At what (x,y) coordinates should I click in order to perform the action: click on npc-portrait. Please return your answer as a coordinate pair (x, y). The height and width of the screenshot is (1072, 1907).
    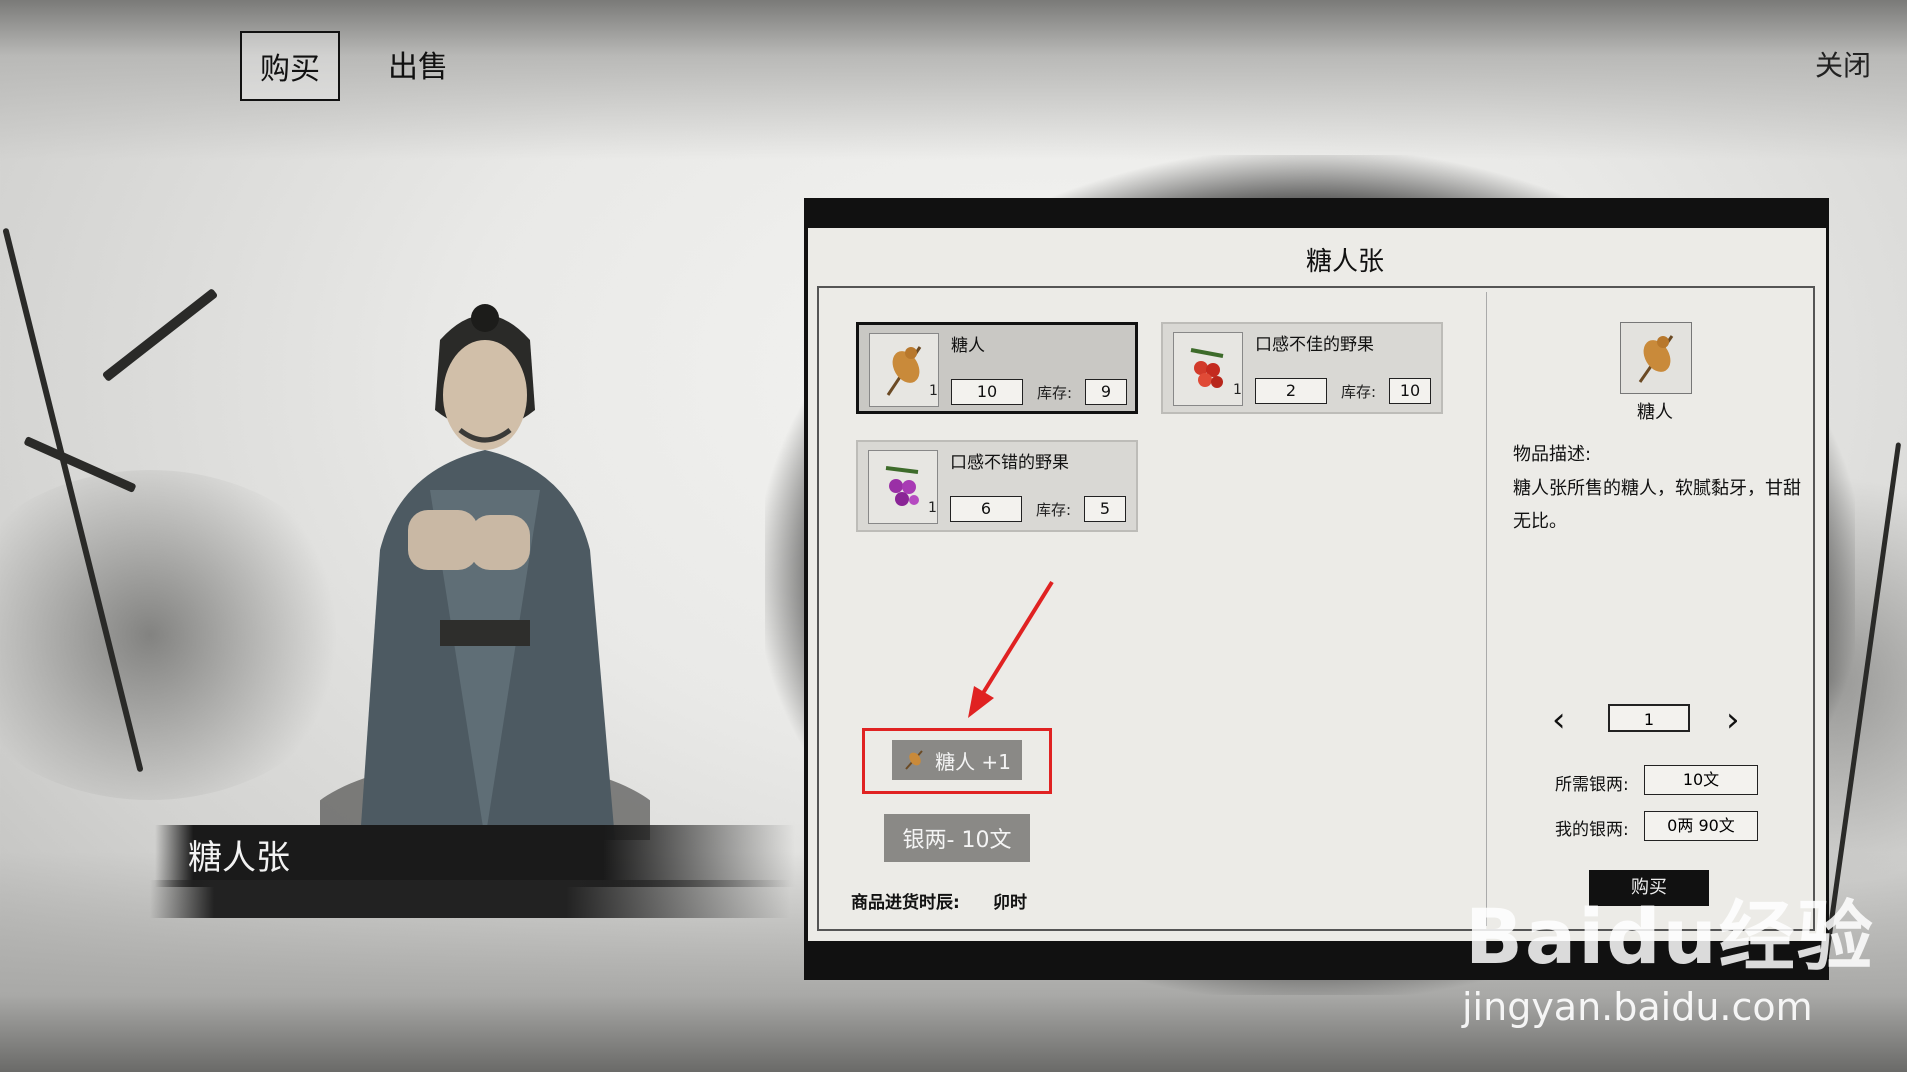
    Looking at the image, I should click on (485, 572).